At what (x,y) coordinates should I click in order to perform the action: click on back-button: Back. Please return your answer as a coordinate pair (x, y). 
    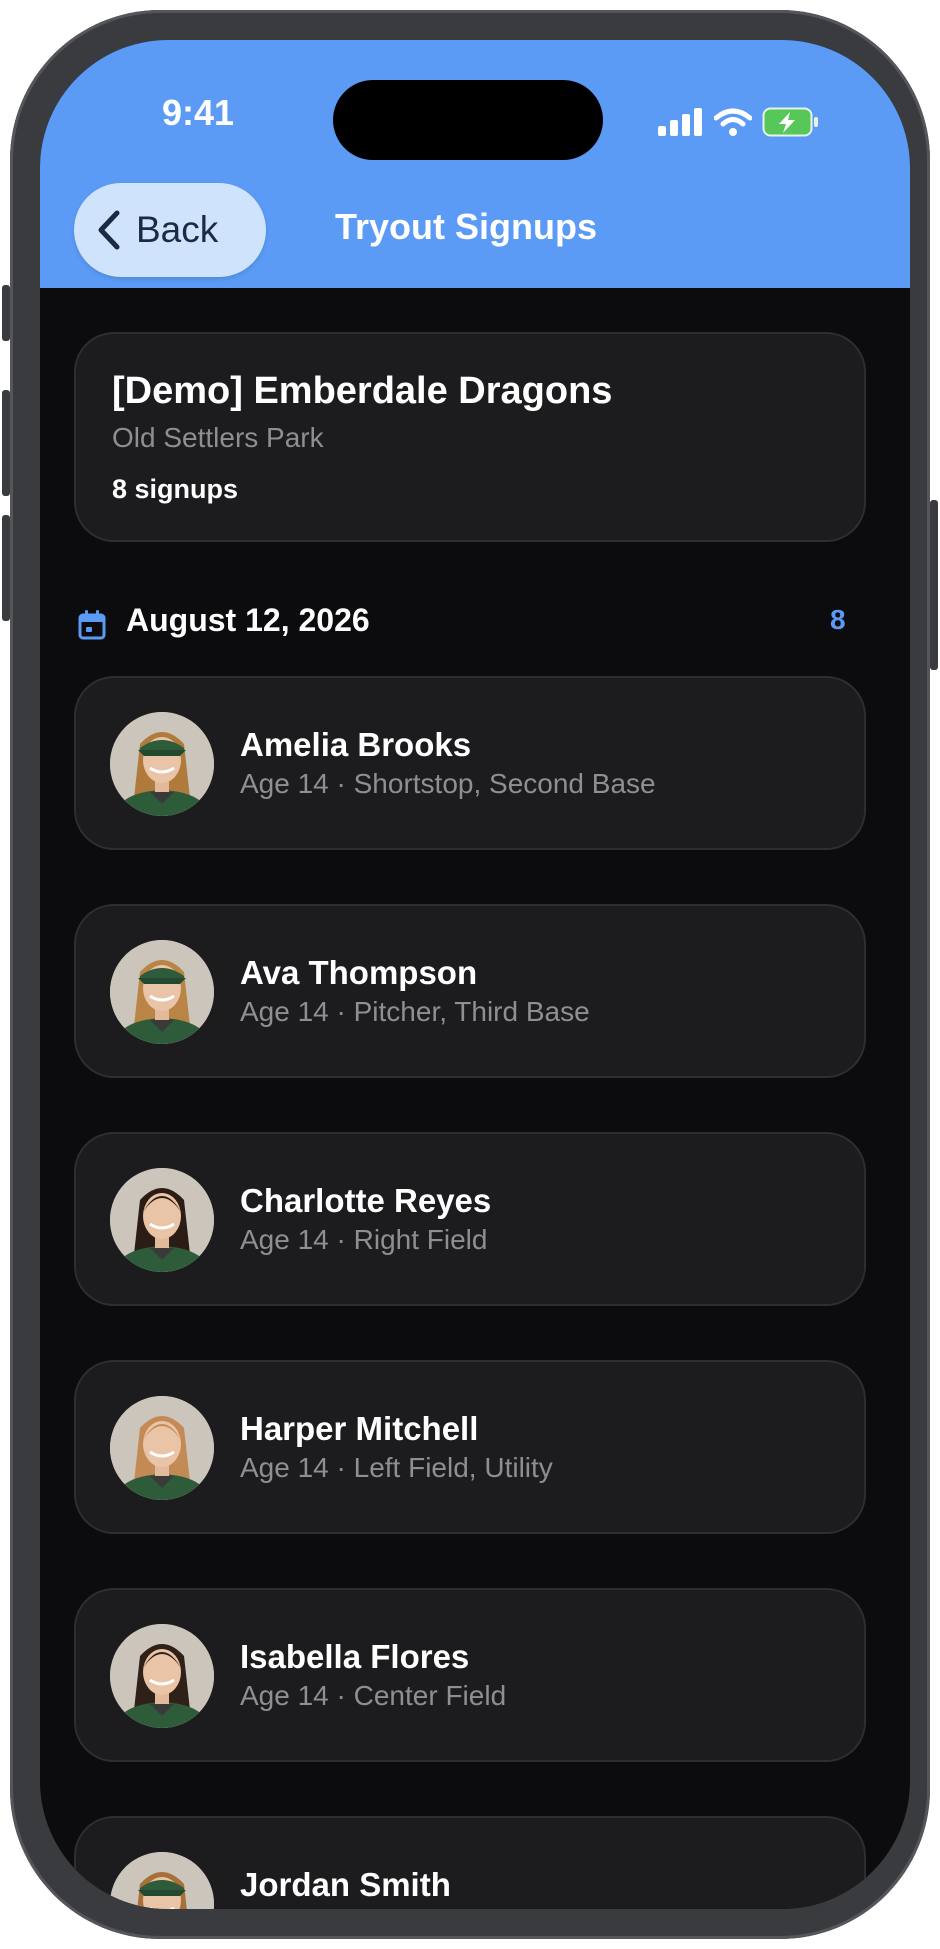
    Looking at the image, I should click on (170, 230).